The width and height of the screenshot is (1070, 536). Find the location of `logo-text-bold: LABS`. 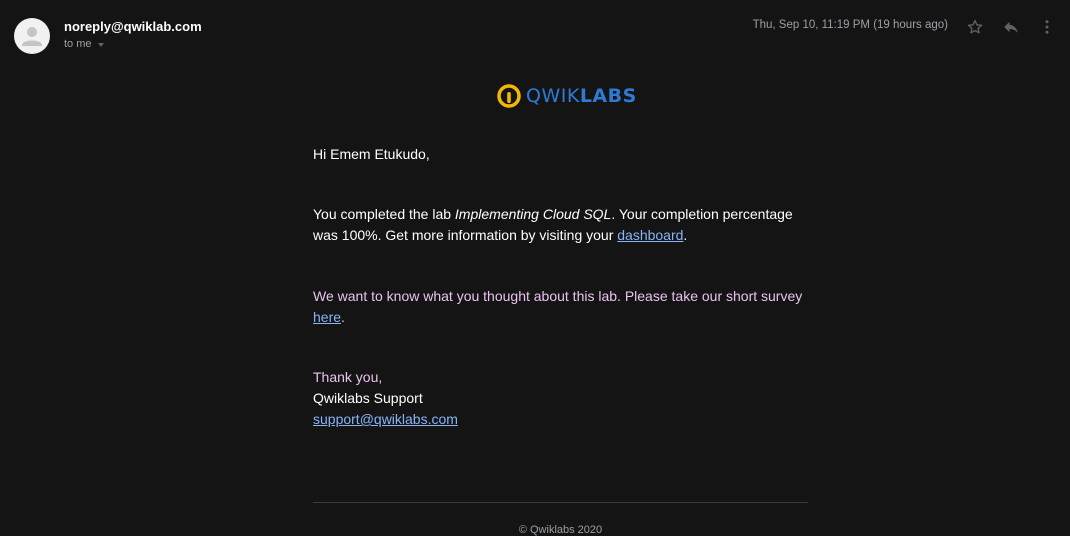

logo-text-bold: LABS is located at coordinates (608, 96).